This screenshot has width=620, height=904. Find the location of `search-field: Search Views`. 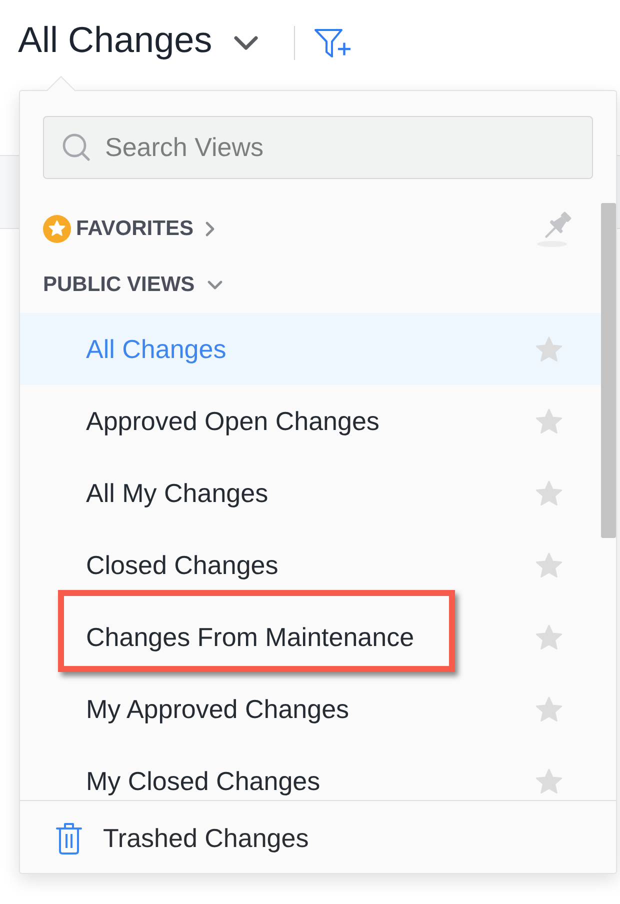

search-field: Search Views is located at coordinates (318, 147).